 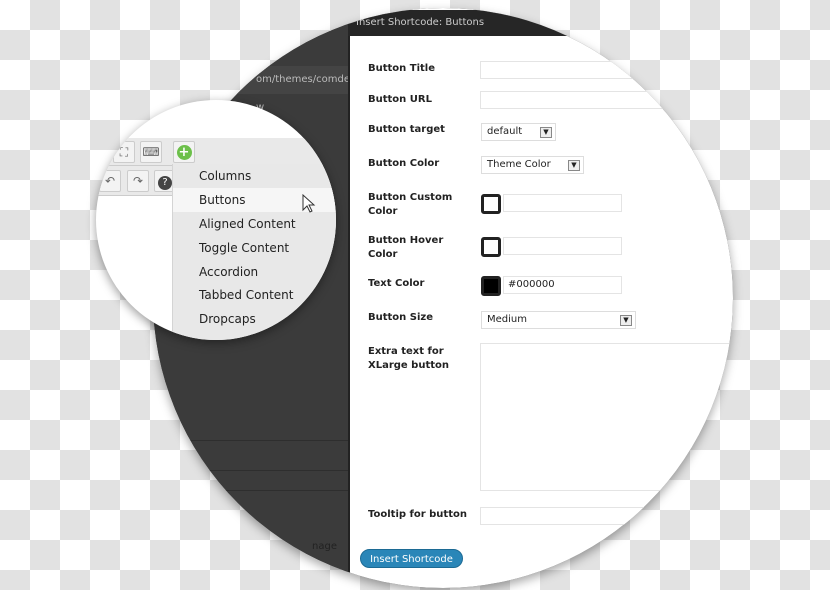 What do you see at coordinates (401, 317) in the screenshot?
I see `label-button-size: Button Size` at bounding box center [401, 317].